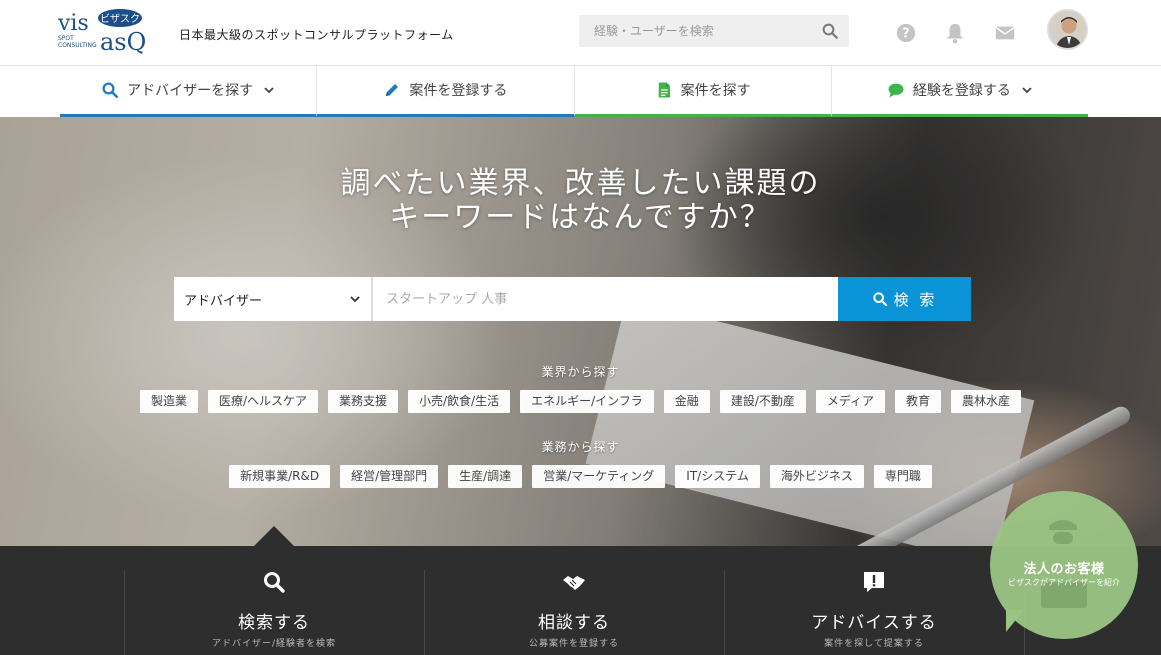 The image size is (1161, 655). What do you see at coordinates (697, 31) in the screenshot?
I see `header-search-input` at bounding box center [697, 31].